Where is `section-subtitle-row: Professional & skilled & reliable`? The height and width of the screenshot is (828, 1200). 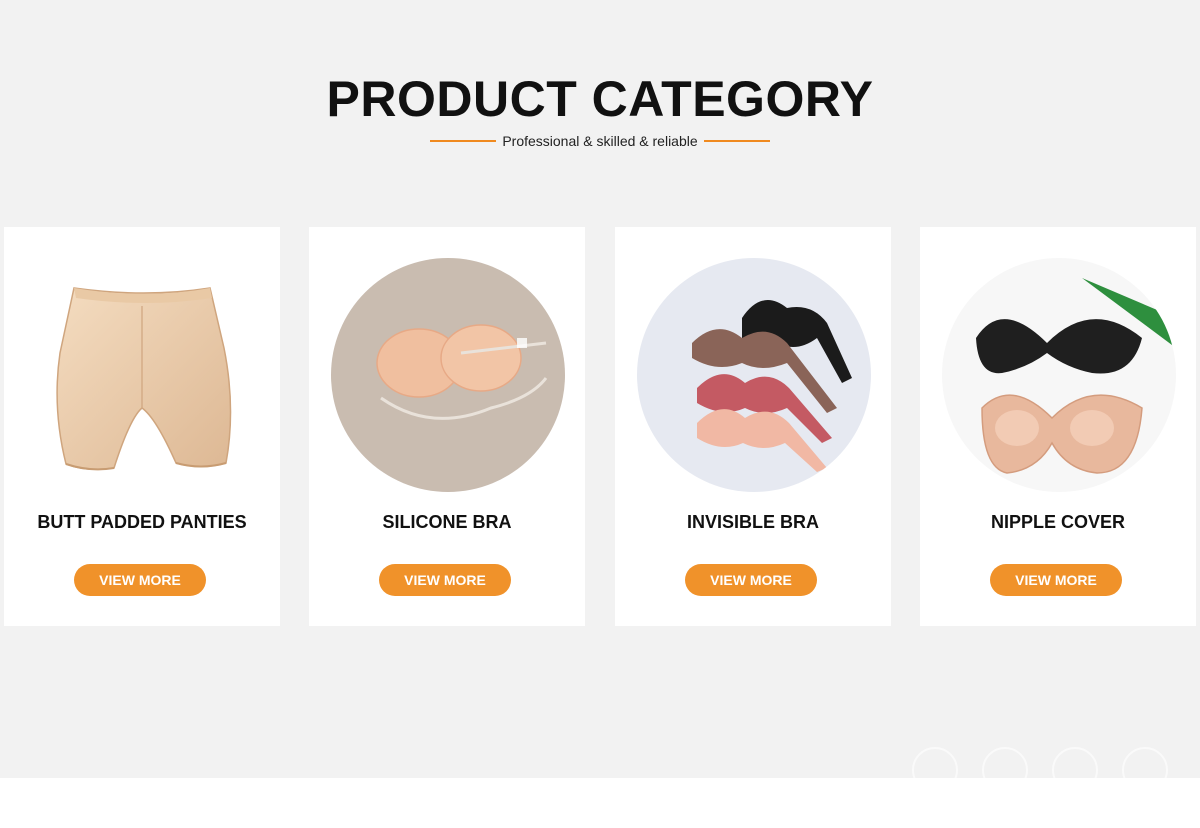 section-subtitle-row: Professional & skilled & reliable is located at coordinates (600, 141).